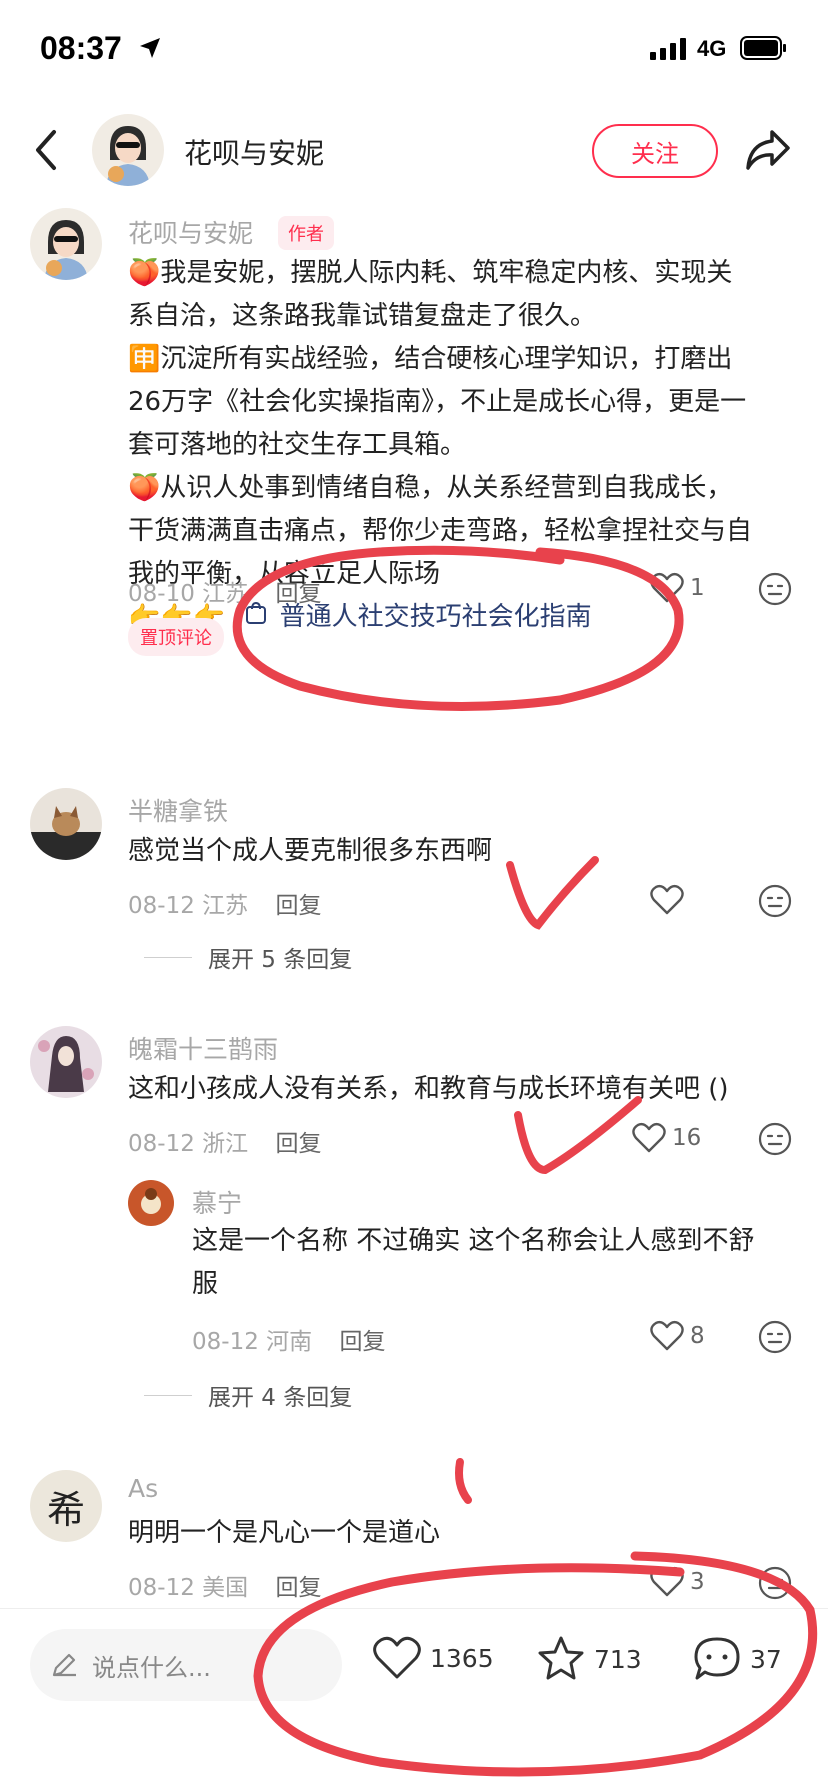  What do you see at coordinates (128, 150) in the screenshot?
I see `author-avatar` at bounding box center [128, 150].